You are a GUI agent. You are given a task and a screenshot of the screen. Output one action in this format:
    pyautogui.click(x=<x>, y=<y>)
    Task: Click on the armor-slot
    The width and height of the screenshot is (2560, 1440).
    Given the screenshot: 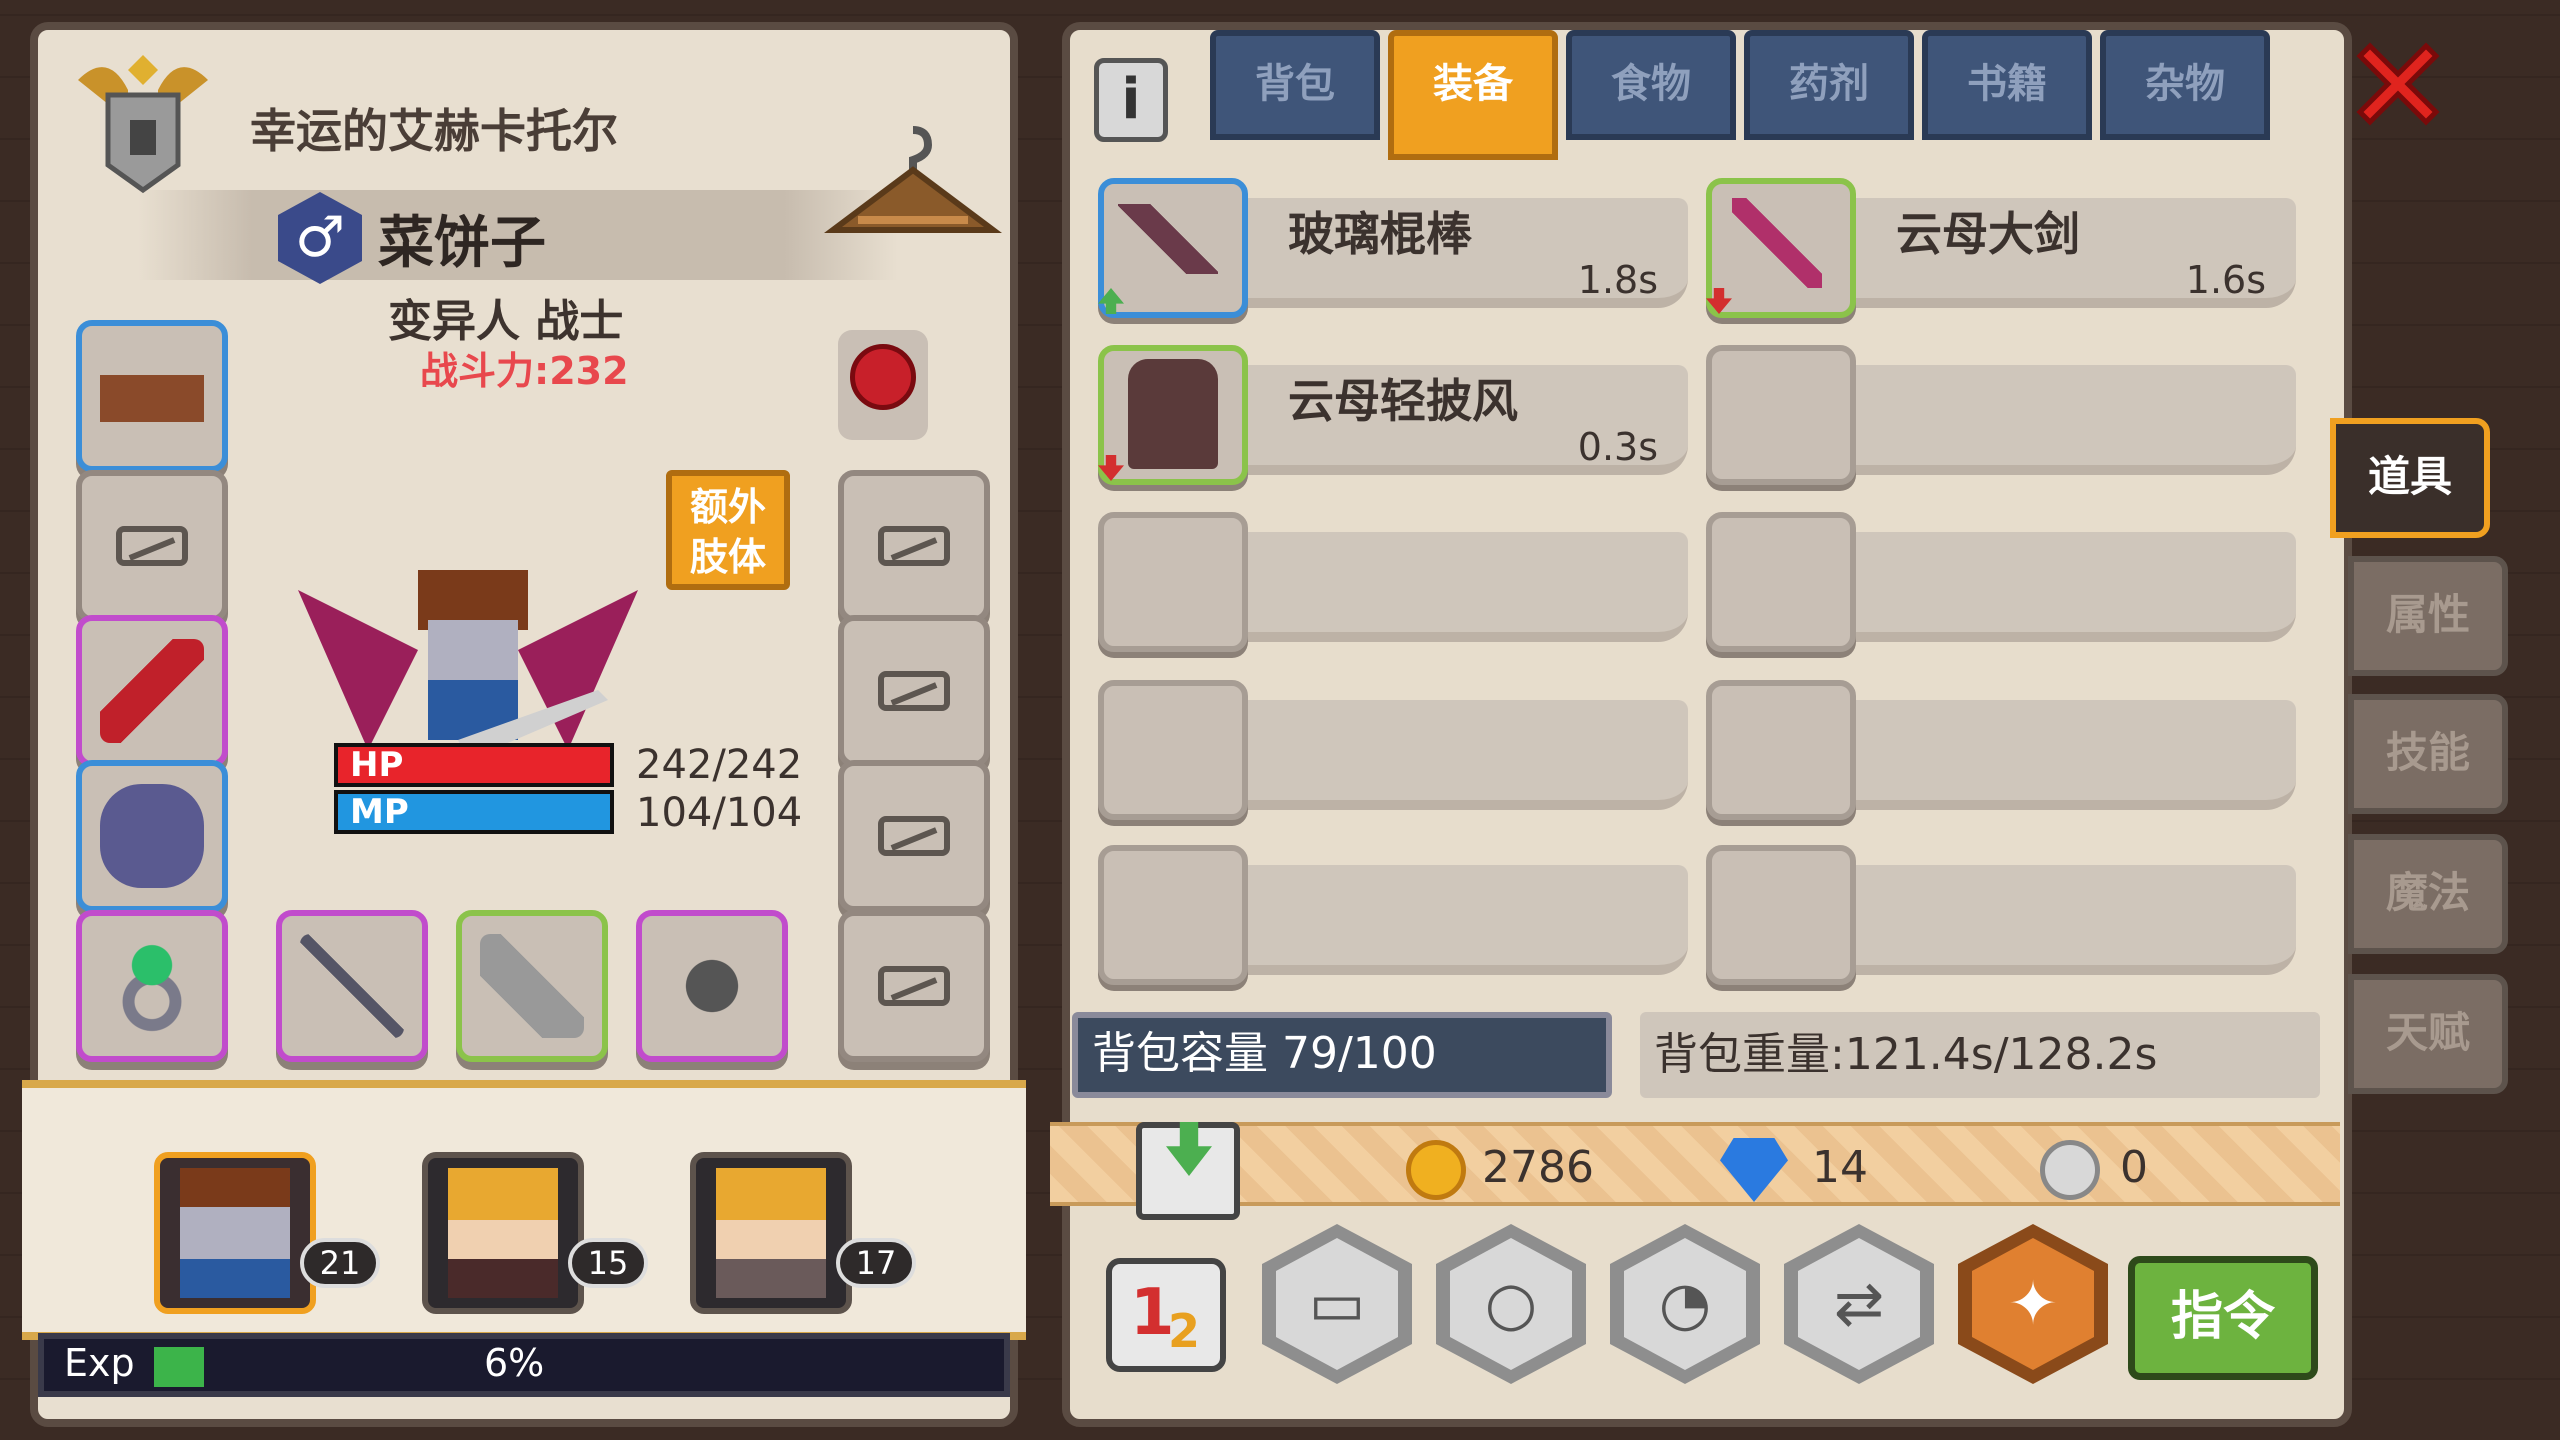 What is the action you would take?
    pyautogui.click(x=152, y=836)
    